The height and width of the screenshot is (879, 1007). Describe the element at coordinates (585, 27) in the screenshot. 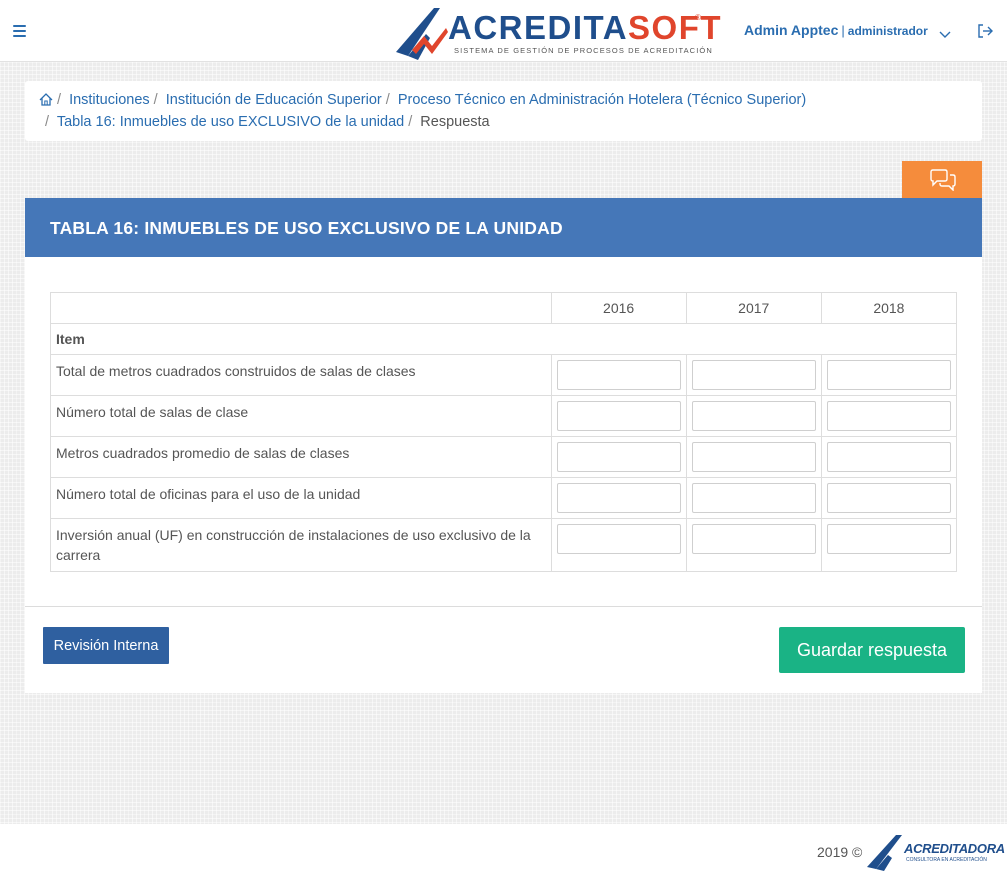

I see `brand-name: ACREDITASOFT` at that location.